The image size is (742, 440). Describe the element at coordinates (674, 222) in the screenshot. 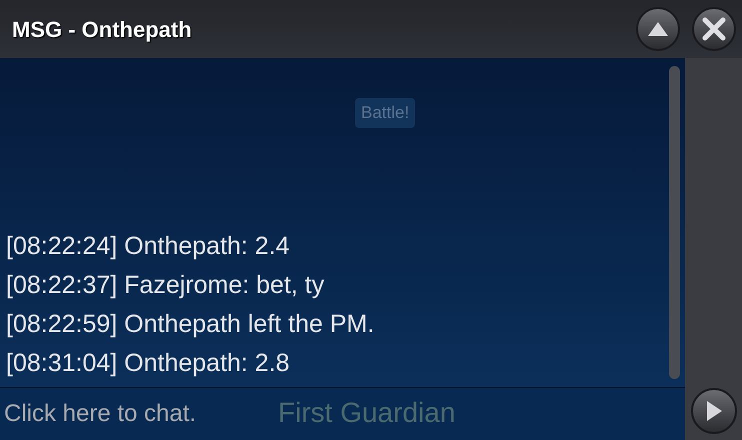

I see `scrollbar-thumb` at that location.